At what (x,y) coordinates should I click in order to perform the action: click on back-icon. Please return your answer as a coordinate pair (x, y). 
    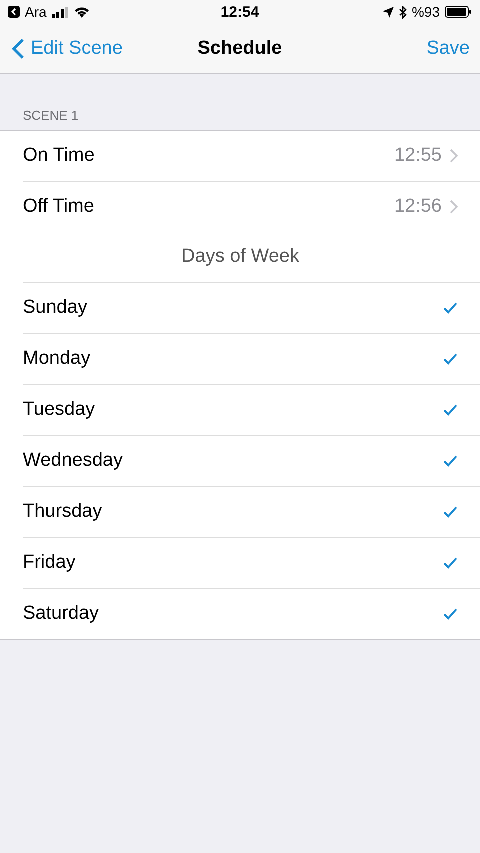
    Looking at the image, I should click on (14, 12).